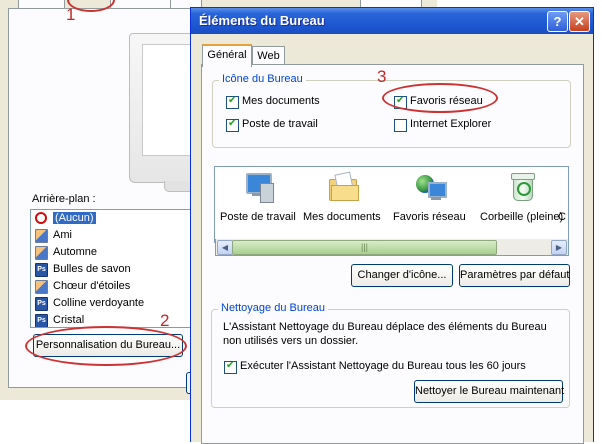  I want to click on clean-desktop-now-button: Nettoyer le Bureau maintenant, so click(489, 391).